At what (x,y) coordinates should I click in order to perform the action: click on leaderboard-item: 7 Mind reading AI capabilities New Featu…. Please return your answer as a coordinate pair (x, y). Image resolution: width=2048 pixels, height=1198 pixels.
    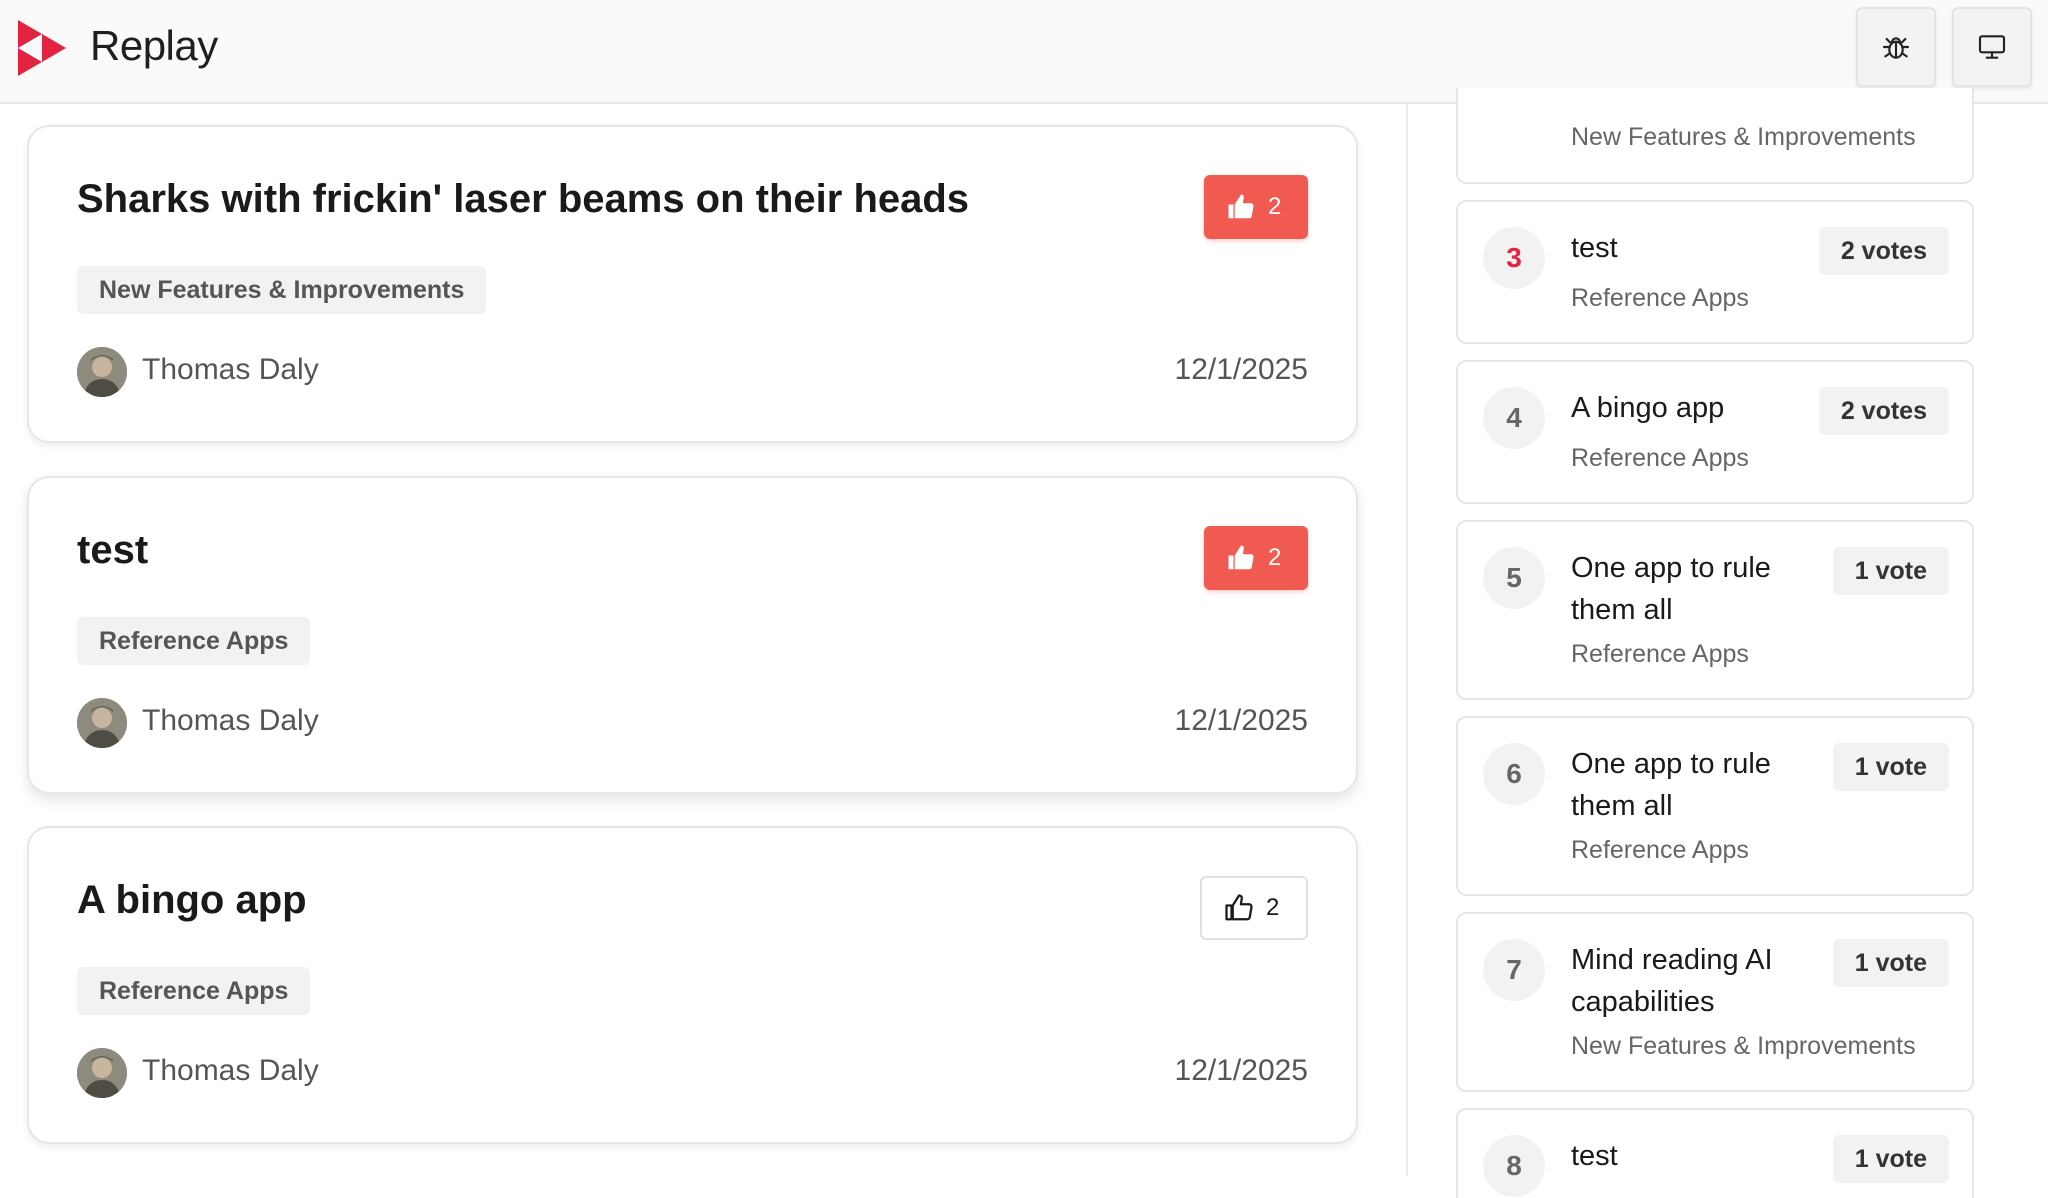
    Looking at the image, I should click on (1715, 1002).